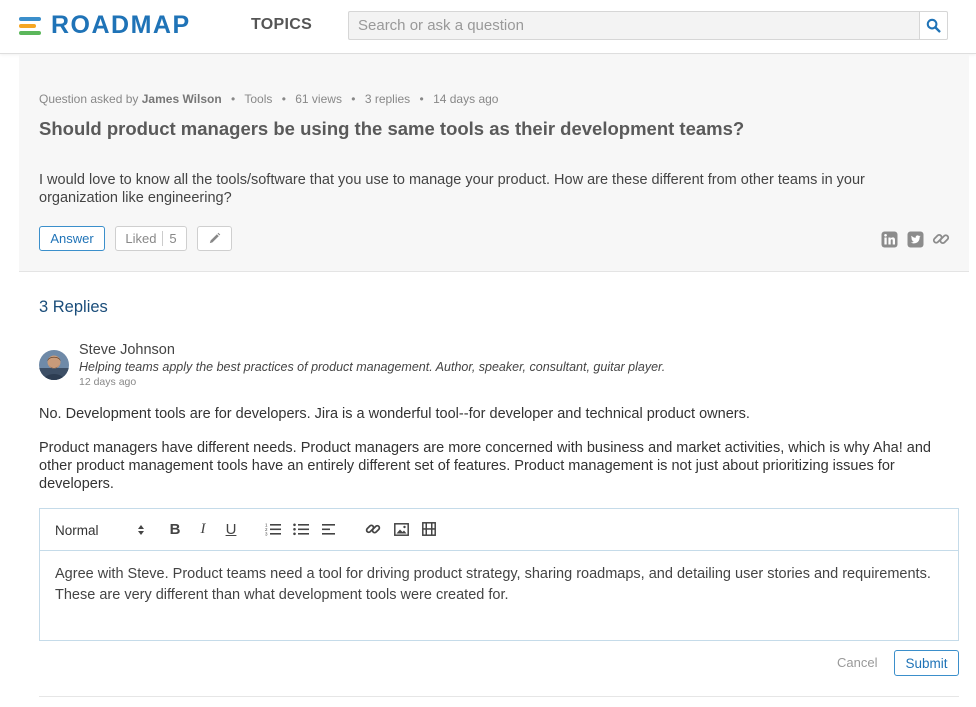 This screenshot has height=707, width=976. I want to click on format-select: Normal, so click(100, 530).